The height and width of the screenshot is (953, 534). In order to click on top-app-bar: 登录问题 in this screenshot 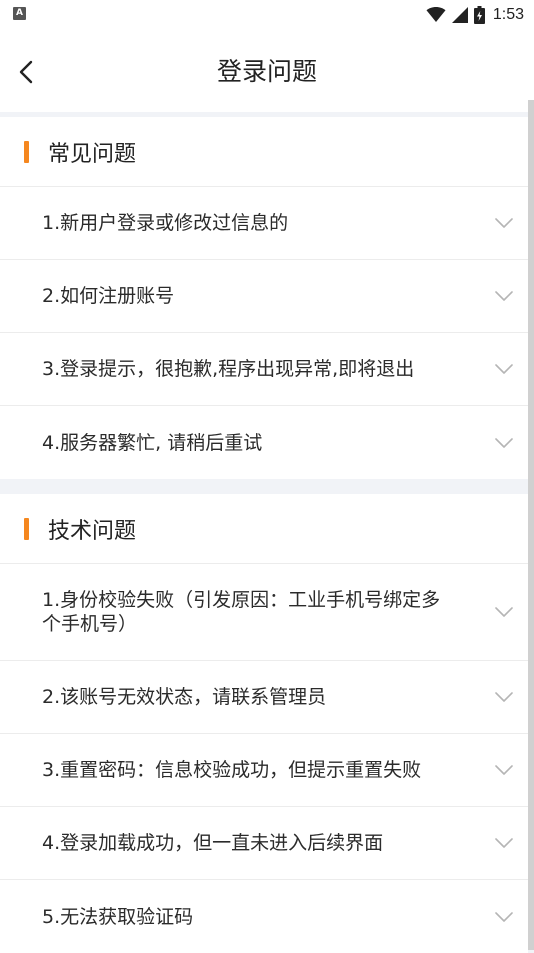, I will do `click(267, 72)`.